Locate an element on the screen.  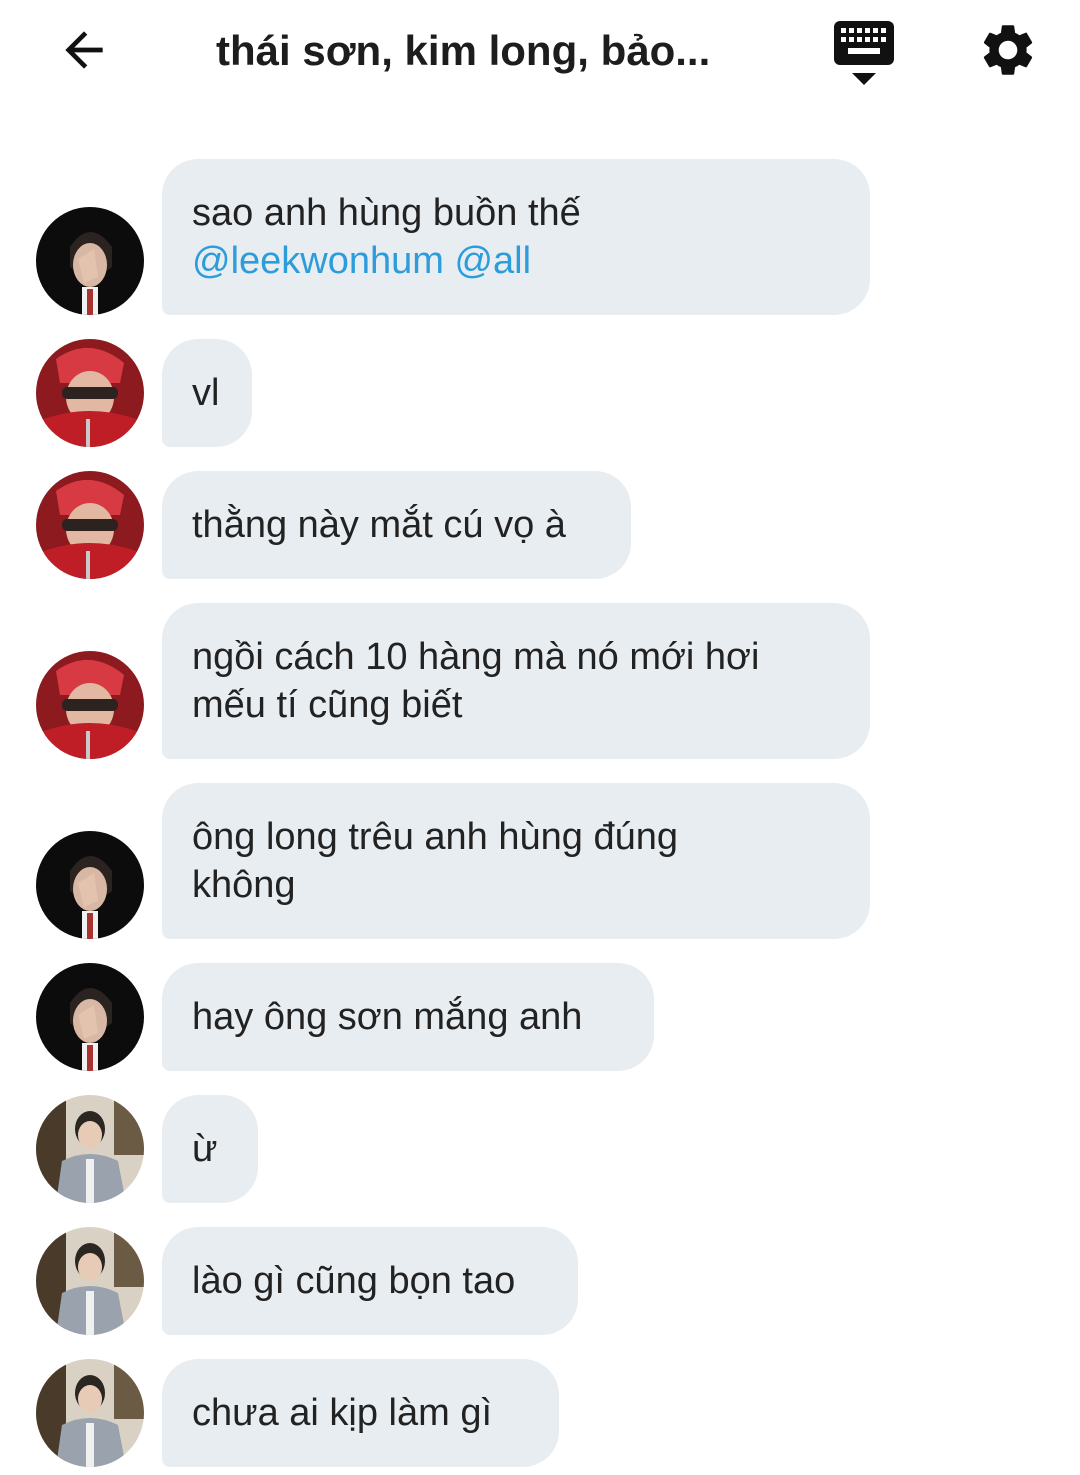
message-bubble: lào gì cũng bọn tao is located at coordinates (370, 1281).